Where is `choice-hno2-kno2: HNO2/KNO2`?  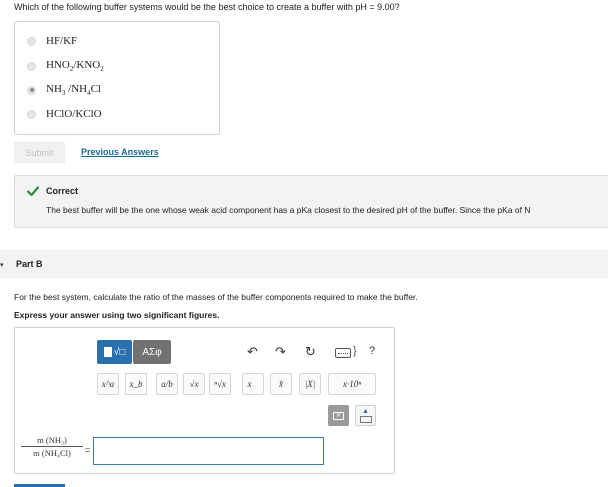 choice-hno2-kno2: HNO2/KNO2 is located at coordinates (65, 66).